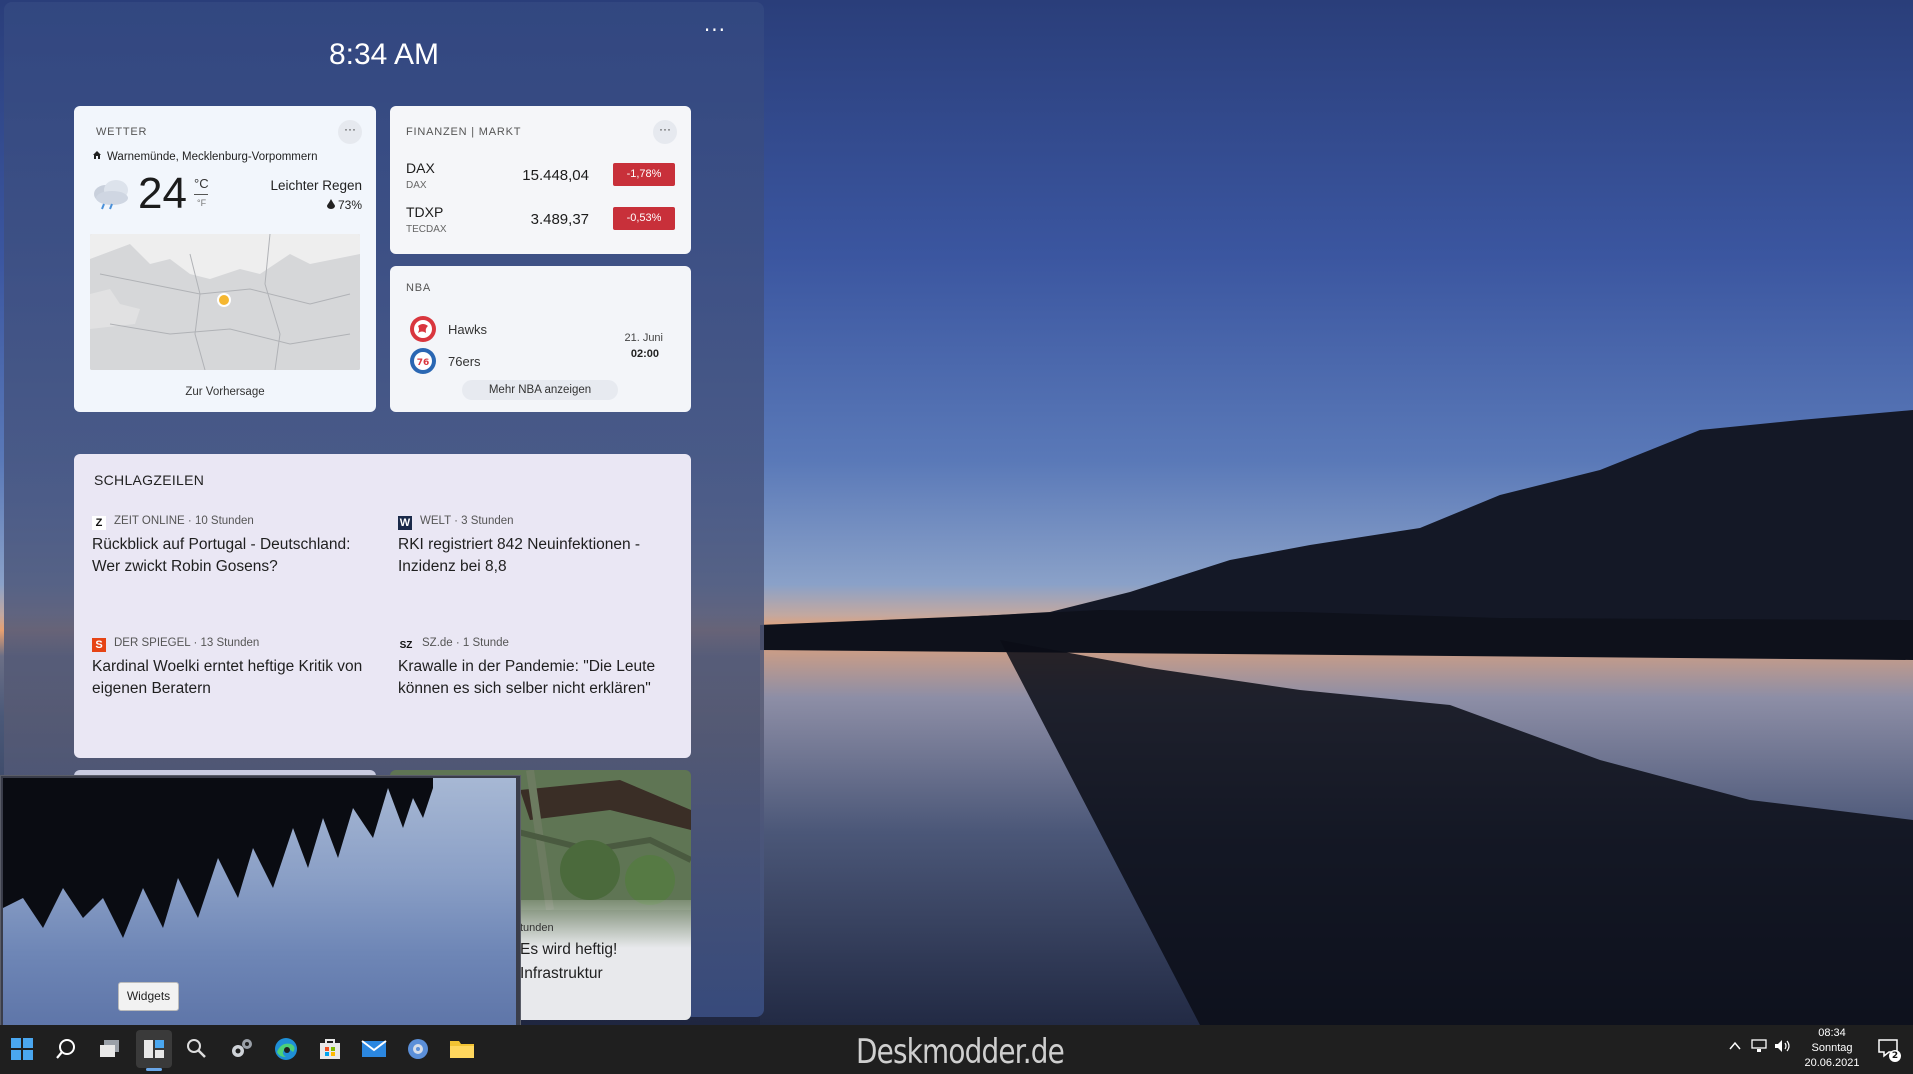 The width and height of the screenshot is (1913, 1074). I want to click on mail-icon, so click(374, 1049).